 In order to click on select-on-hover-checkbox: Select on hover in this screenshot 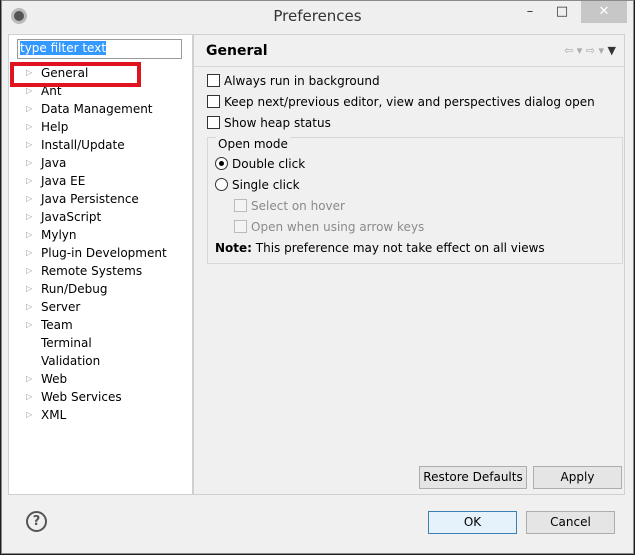, I will do `click(289, 206)`.